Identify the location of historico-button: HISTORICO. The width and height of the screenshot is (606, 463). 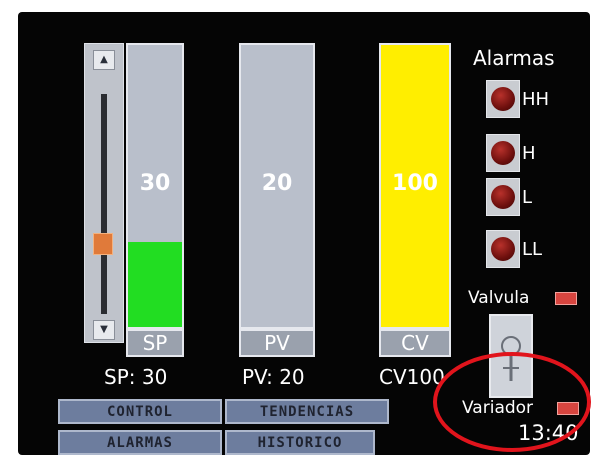
(300, 442).